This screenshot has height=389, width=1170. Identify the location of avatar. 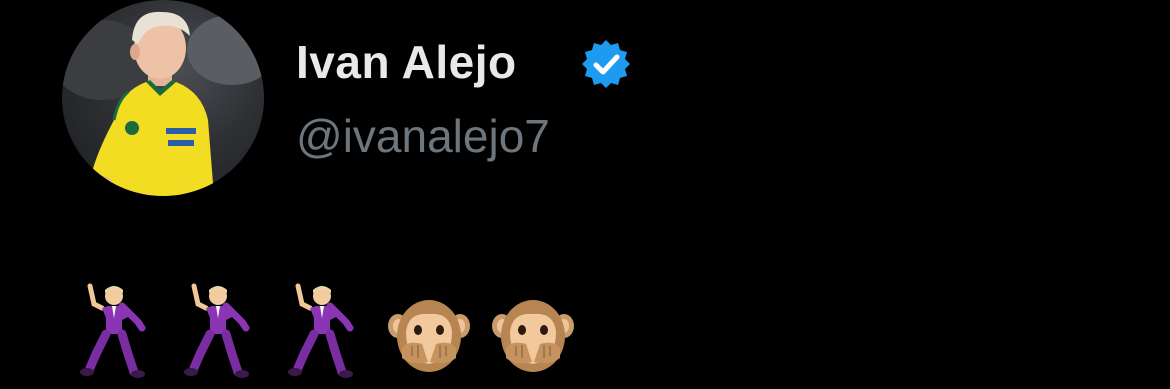
(163, 98).